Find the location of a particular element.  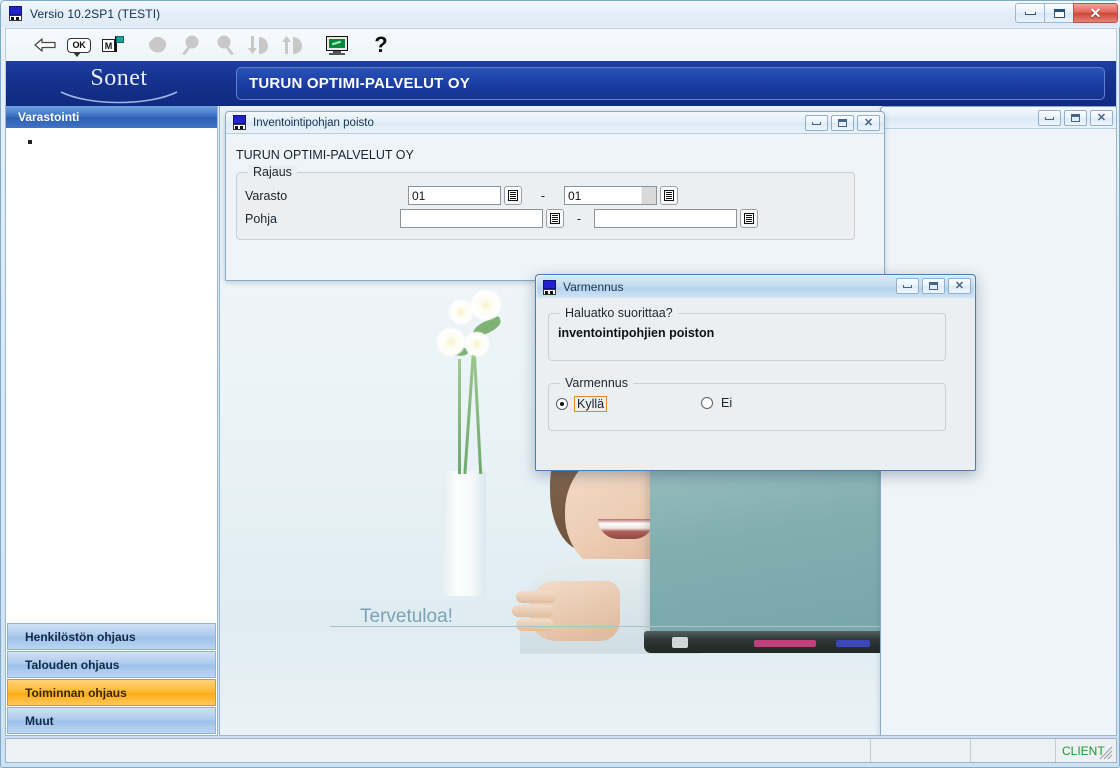

background-window-controls: ✕ is located at coordinates (1075, 118).